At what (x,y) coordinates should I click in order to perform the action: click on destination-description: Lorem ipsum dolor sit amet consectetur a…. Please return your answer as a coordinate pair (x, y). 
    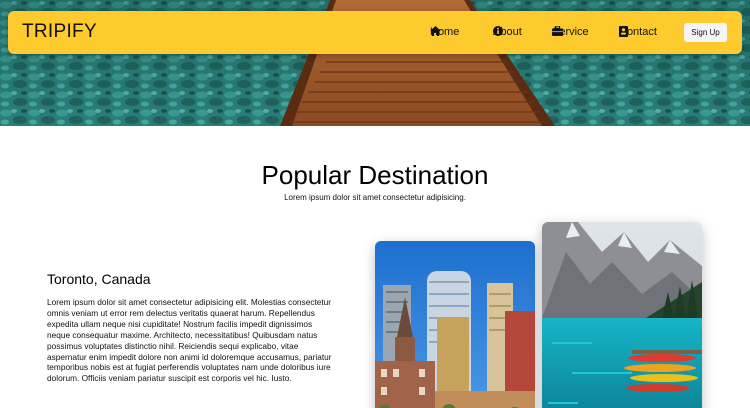
    Looking at the image, I should click on (189, 340).